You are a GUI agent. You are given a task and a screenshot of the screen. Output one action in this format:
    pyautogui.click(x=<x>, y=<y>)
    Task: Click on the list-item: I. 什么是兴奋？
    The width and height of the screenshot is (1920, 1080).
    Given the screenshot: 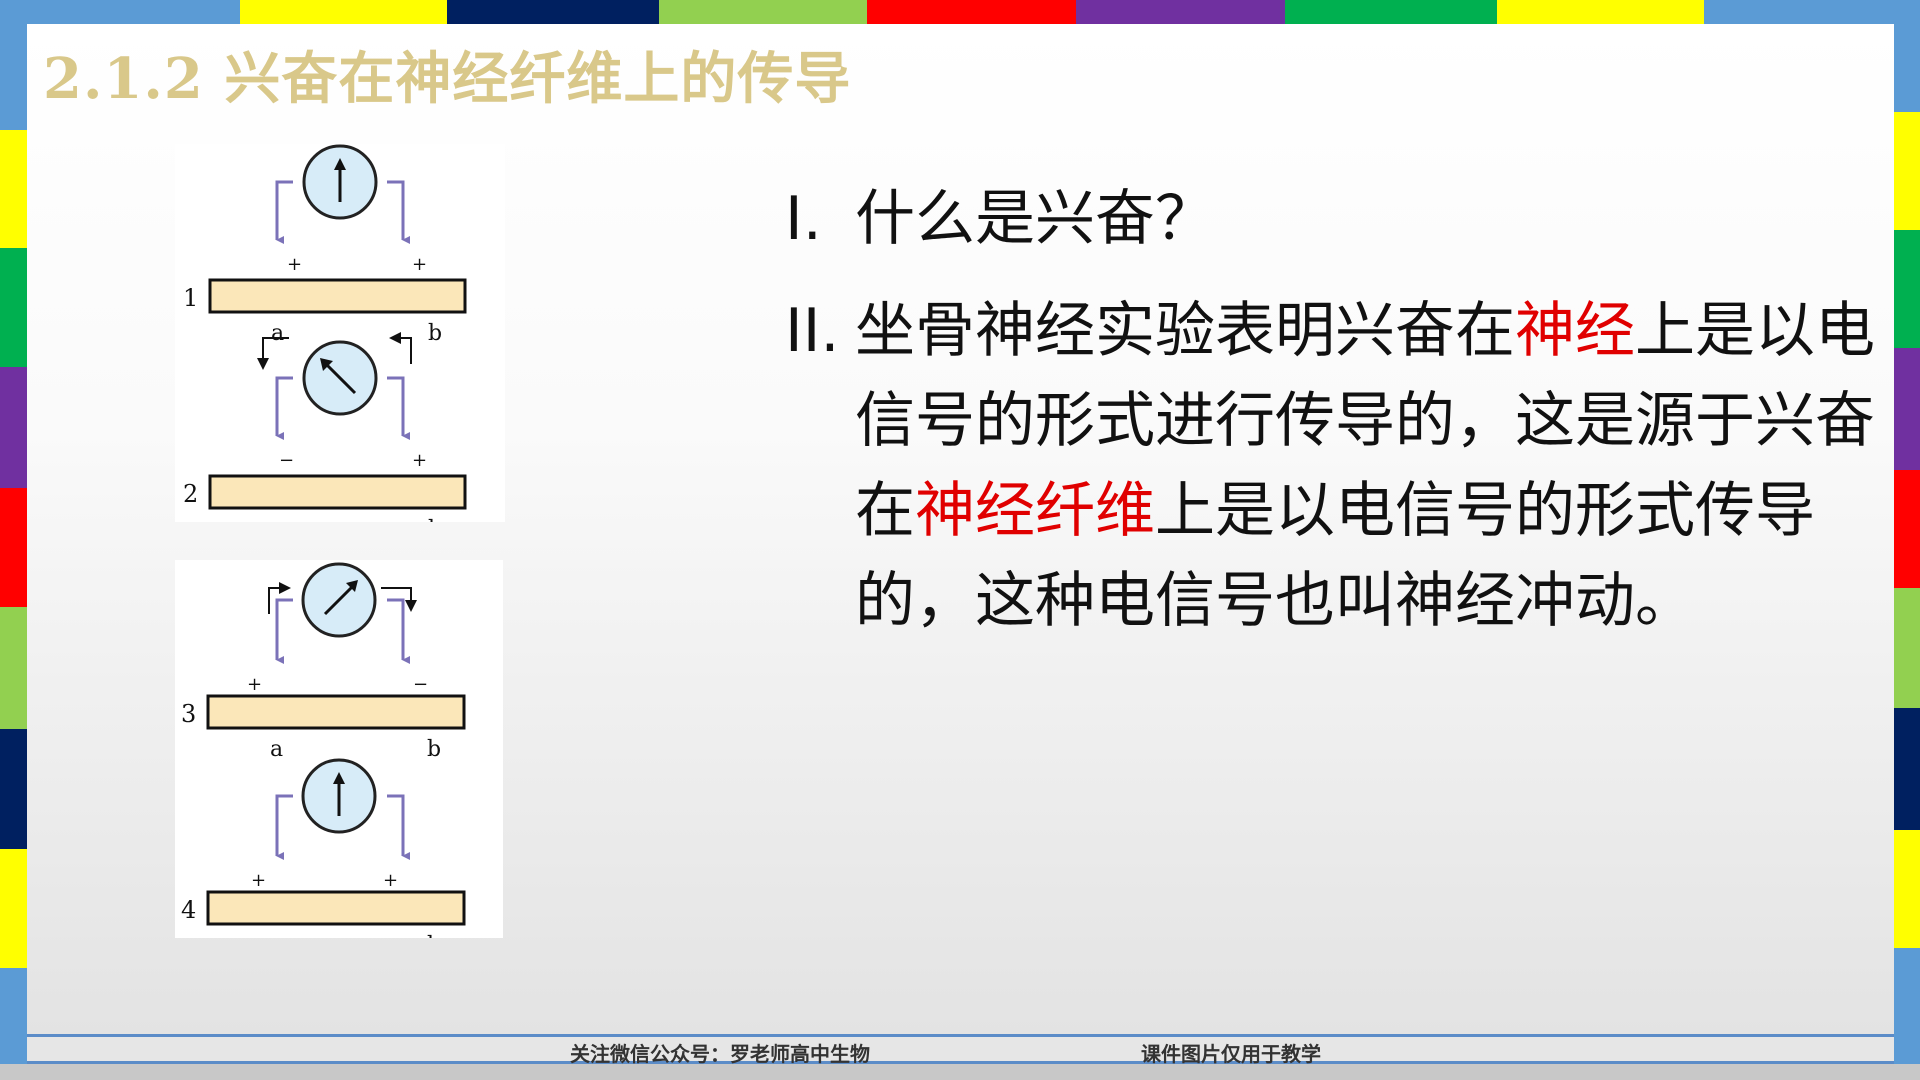 What is the action you would take?
    pyautogui.click(x=1330, y=219)
    